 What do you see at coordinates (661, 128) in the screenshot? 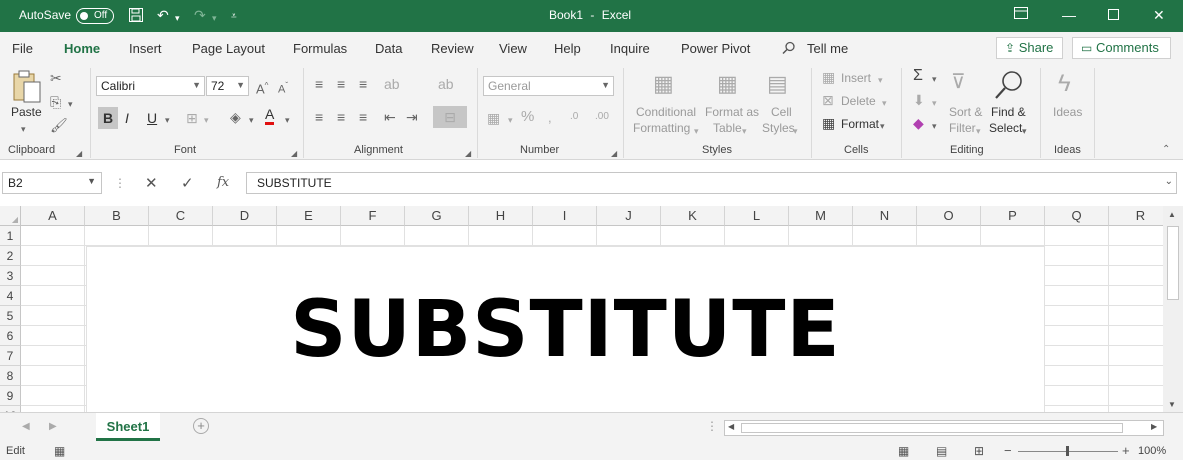
I see `conditional-formatting-label-2: Formatting` at bounding box center [661, 128].